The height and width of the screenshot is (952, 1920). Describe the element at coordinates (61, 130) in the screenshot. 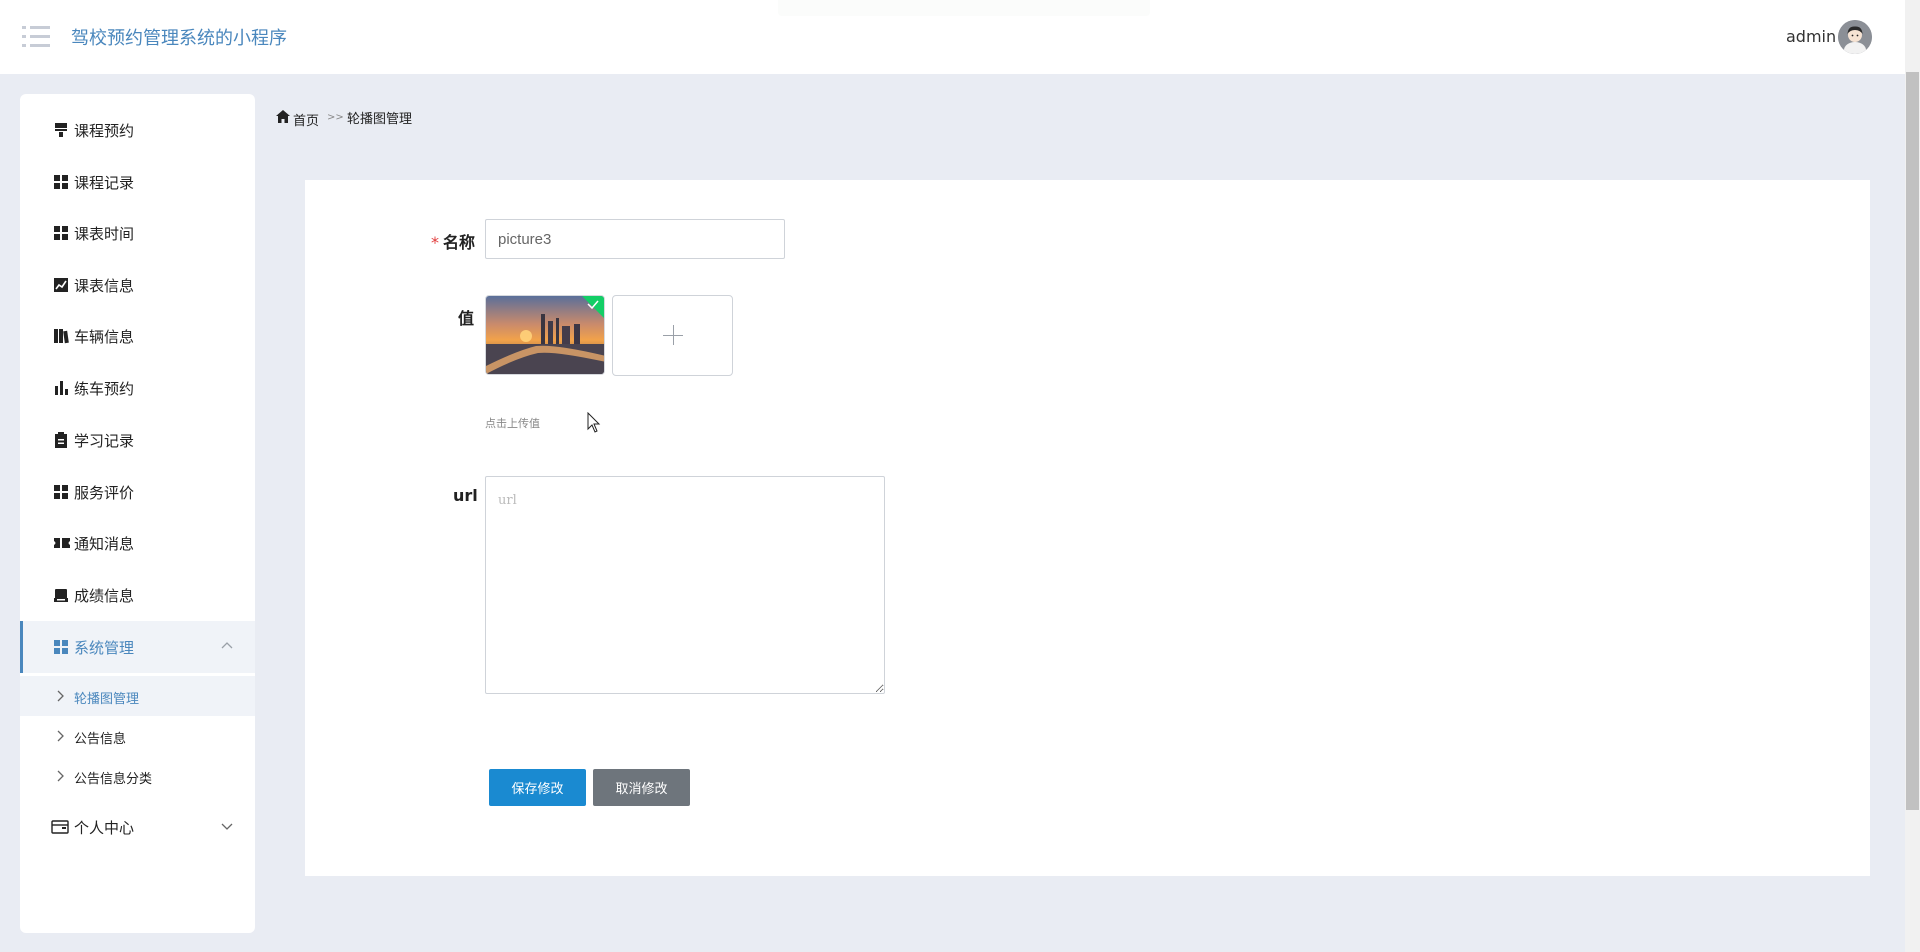

I see `menu-icon` at that location.